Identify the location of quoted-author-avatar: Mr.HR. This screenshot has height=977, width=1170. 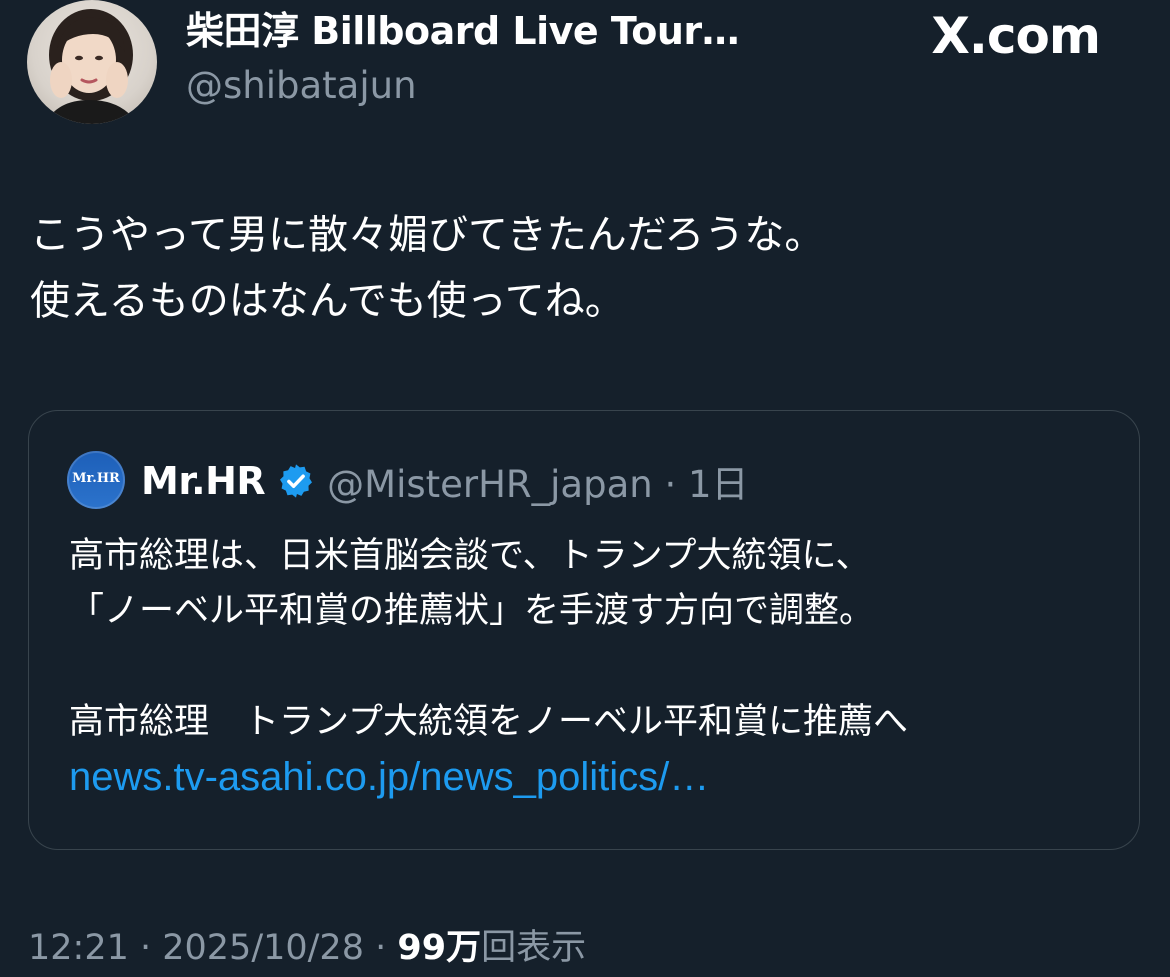
(96, 480).